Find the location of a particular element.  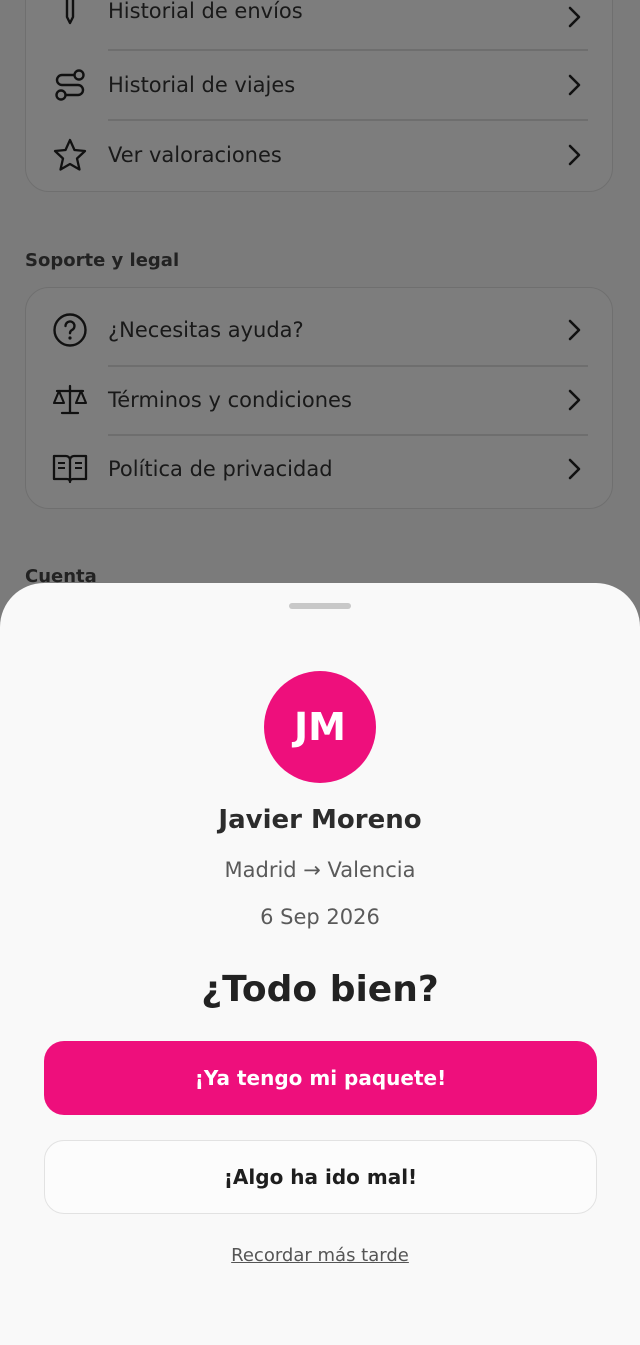

sheet-question: ¿Todo bien? is located at coordinates (320, 989).